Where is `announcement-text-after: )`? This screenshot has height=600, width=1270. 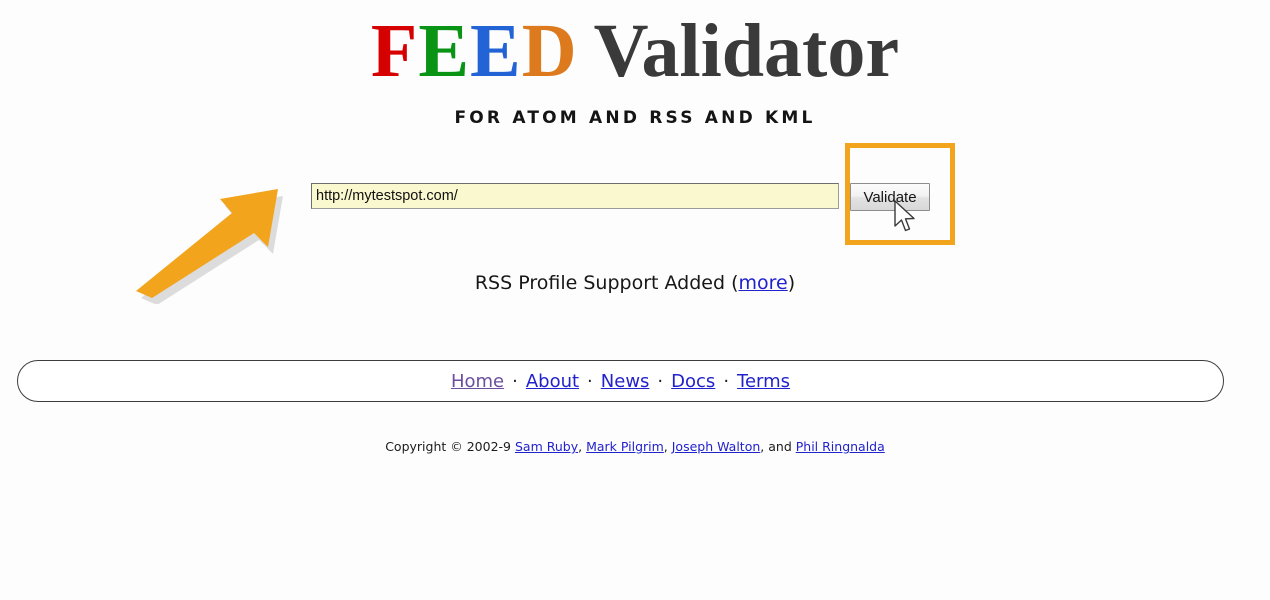 announcement-text-after: ) is located at coordinates (791, 283).